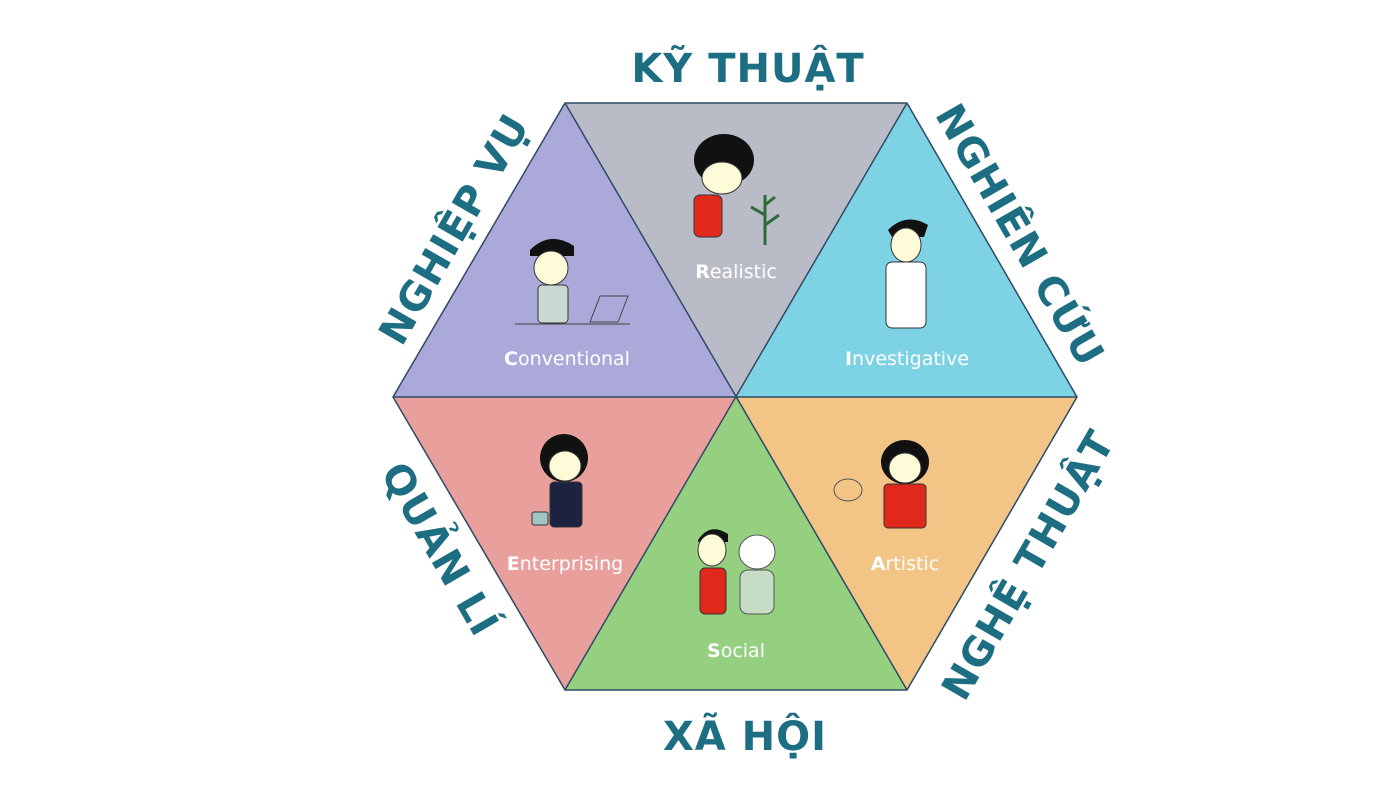  Describe the element at coordinates (906, 274) in the screenshot. I see `doctor-icon` at that location.